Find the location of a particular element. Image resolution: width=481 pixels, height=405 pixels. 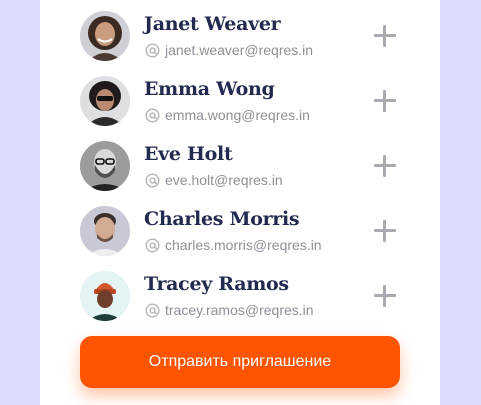

user-row-tracey-ramos: Tracey Ramos tracey.ramos@reqres.in is located at coordinates (250, 296).